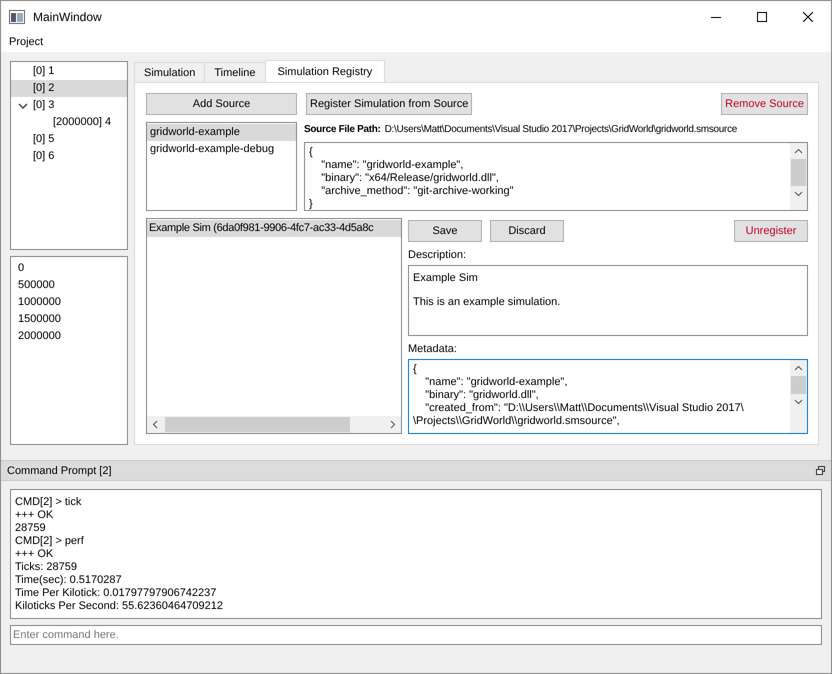 The height and width of the screenshot is (674, 832). Describe the element at coordinates (71, 336) in the screenshot. I see `list-item: 2000000` at that location.